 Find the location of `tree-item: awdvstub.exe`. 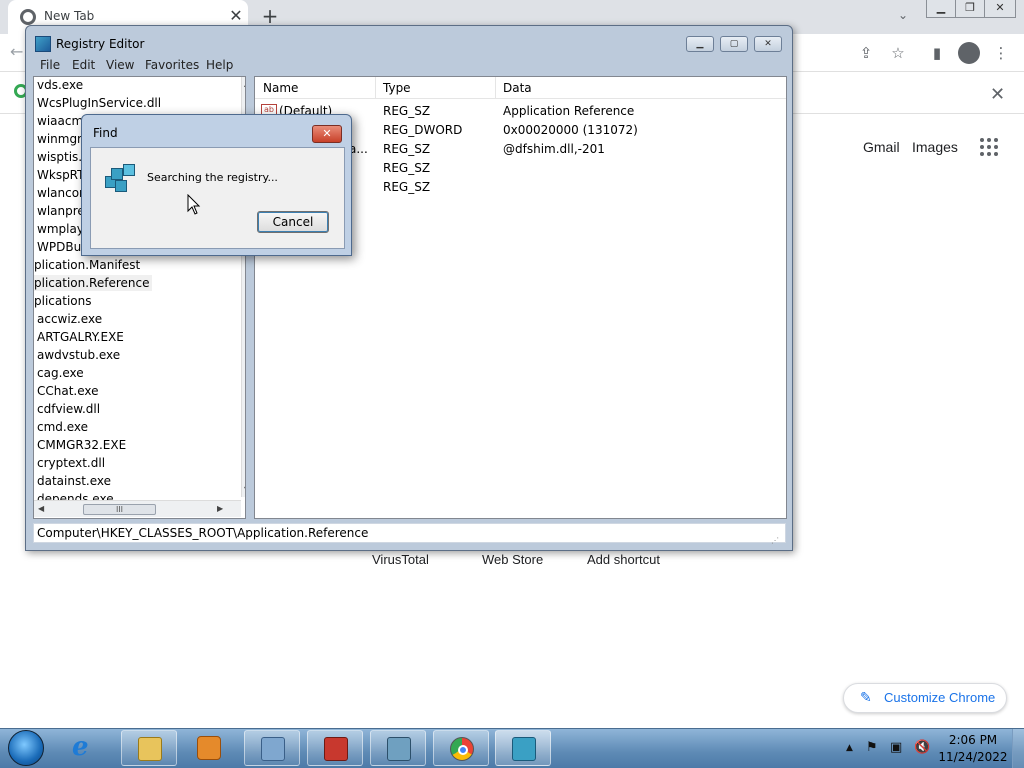

tree-item: awdvstub.exe is located at coordinates (78, 355).